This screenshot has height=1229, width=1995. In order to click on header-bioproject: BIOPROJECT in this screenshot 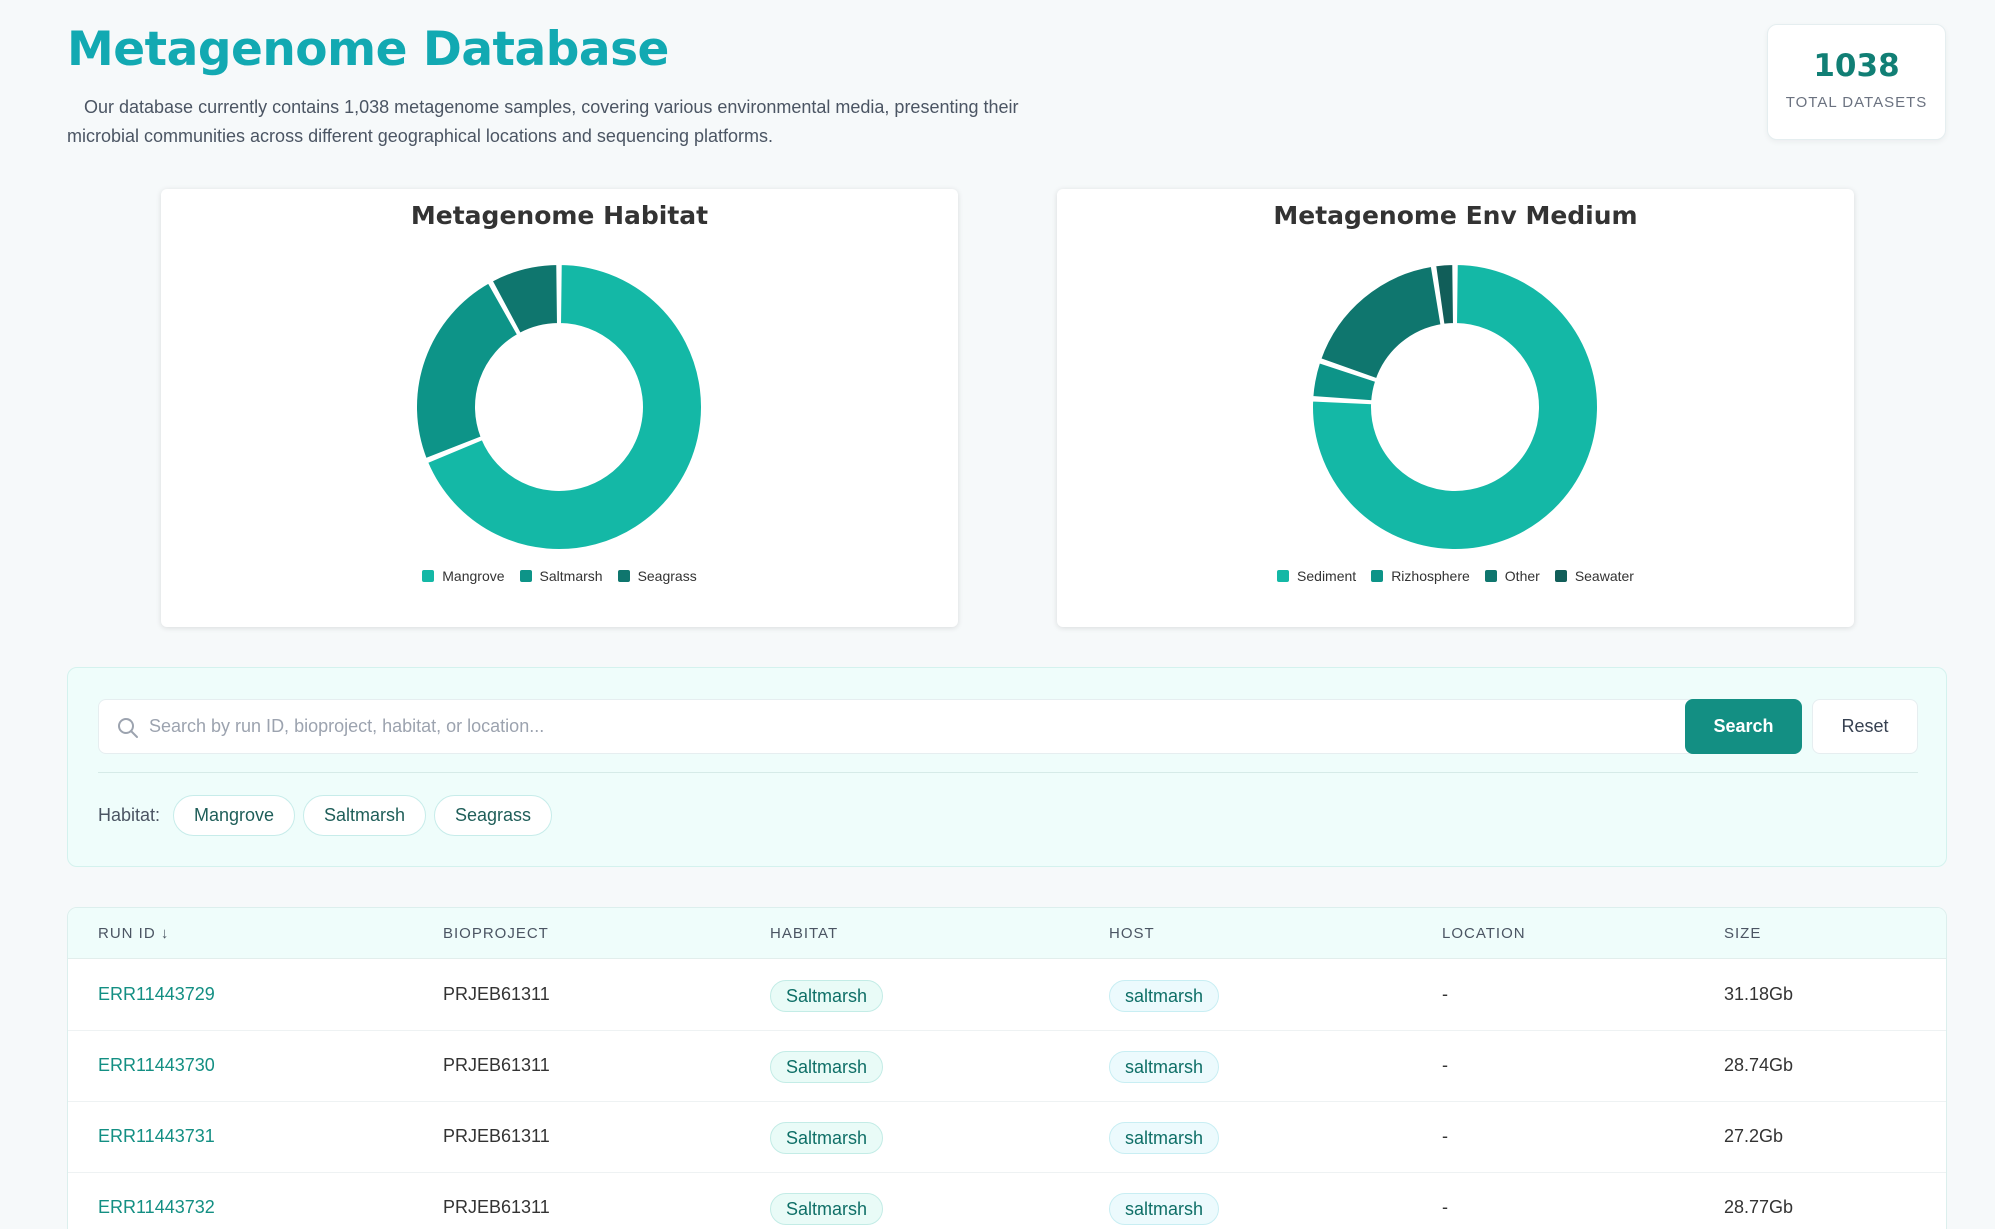, I will do `click(496, 933)`.